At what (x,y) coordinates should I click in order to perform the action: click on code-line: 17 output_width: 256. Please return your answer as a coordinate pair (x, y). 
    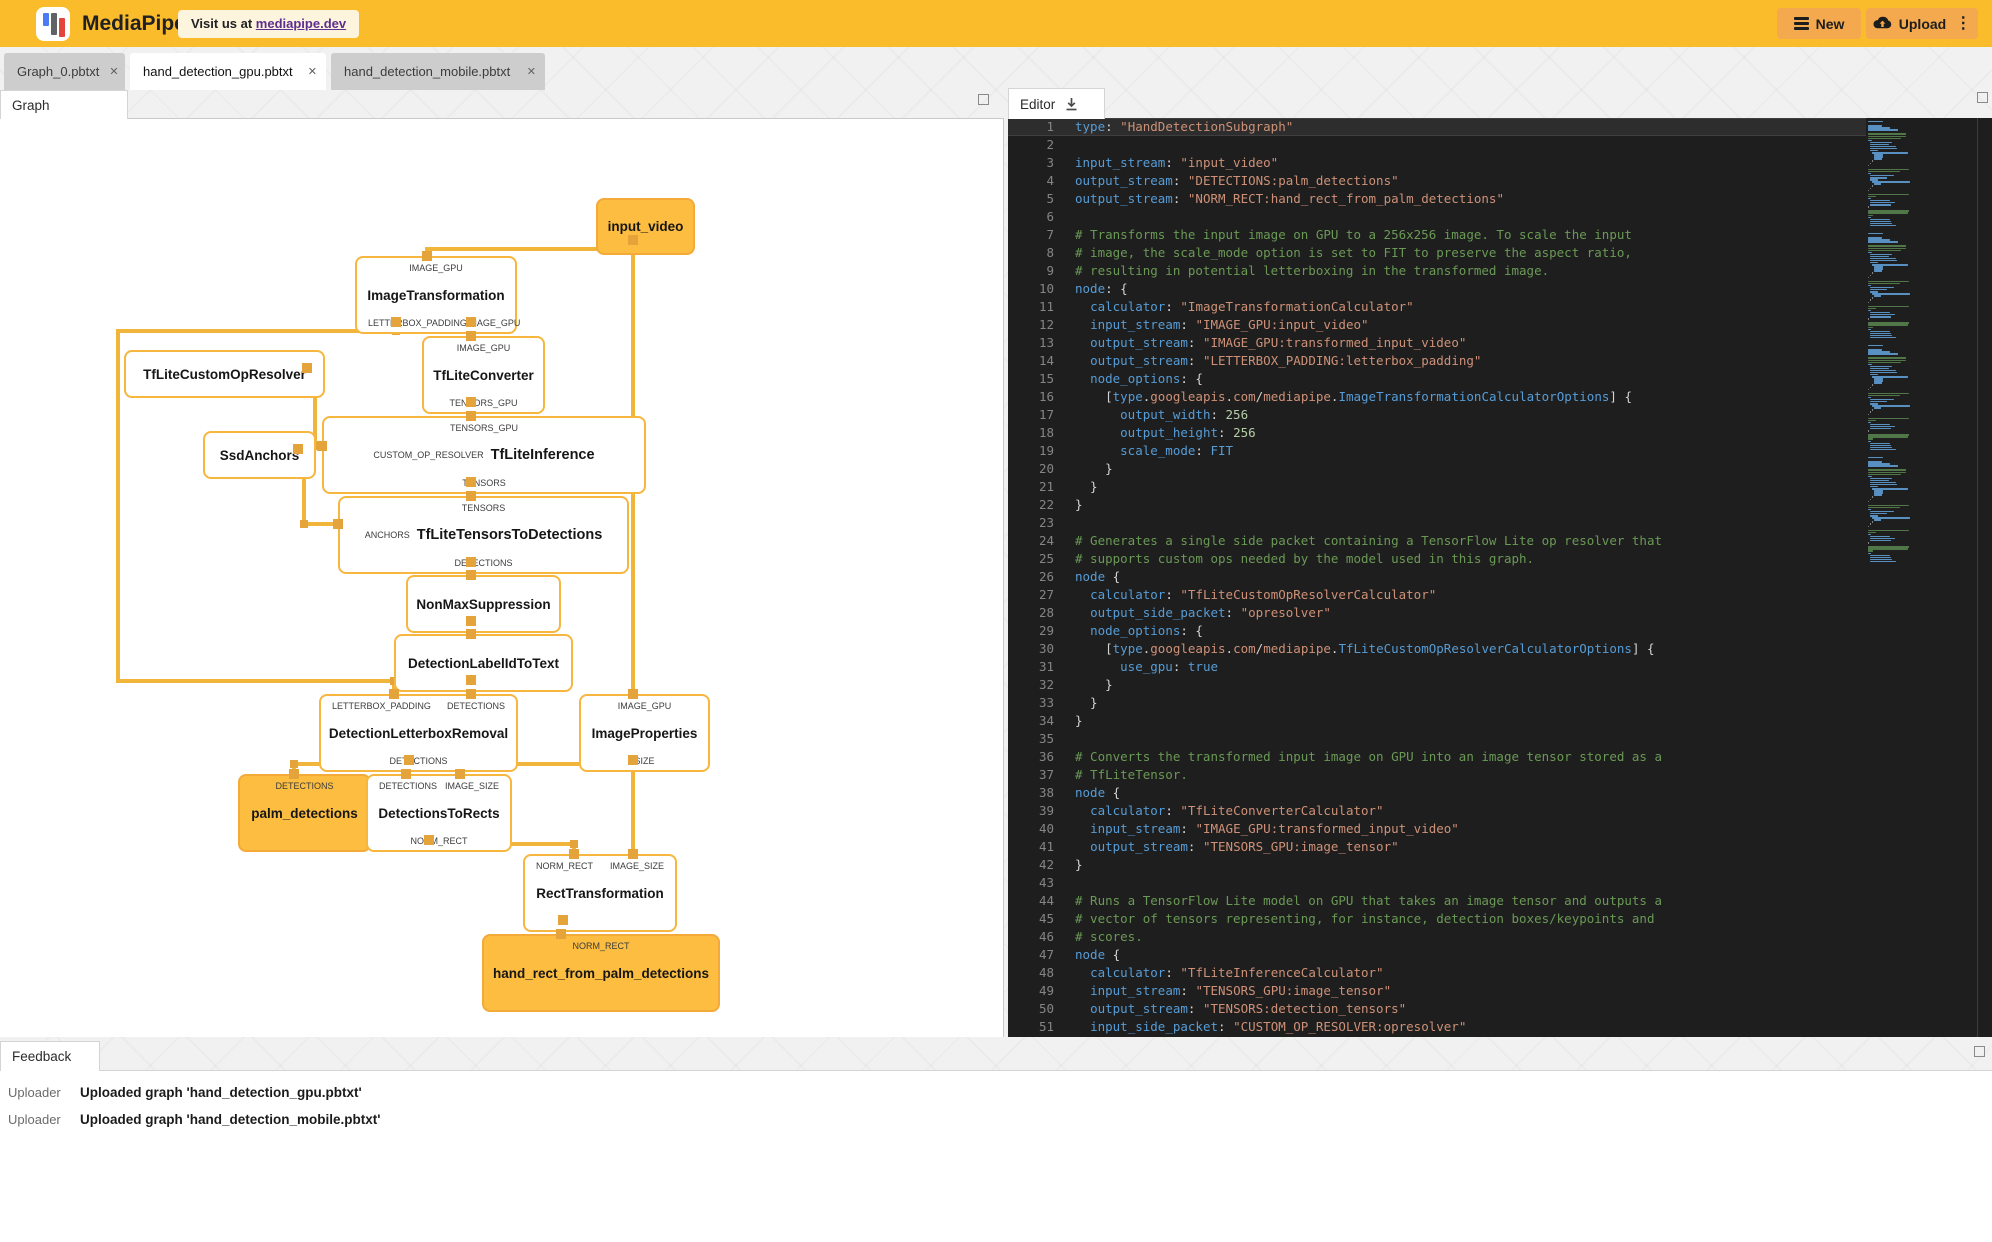
    Looking at the image, I should click on (1437, 415).